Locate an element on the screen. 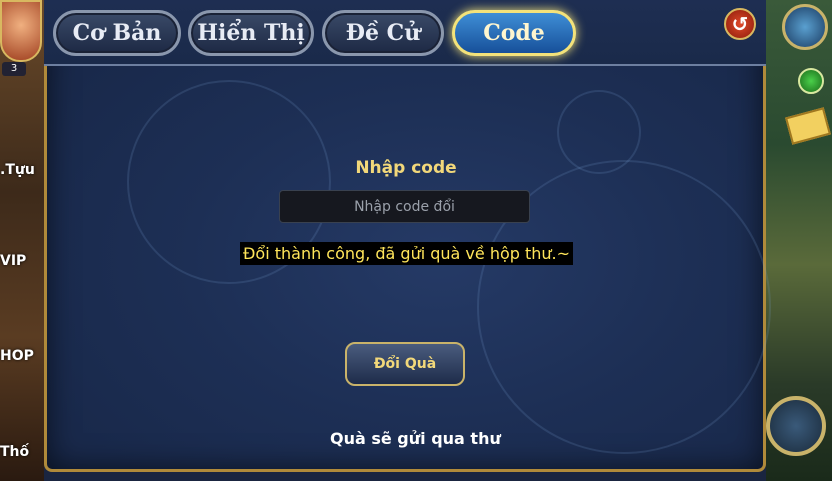  level-badge: 3 is located at coordinates (14, 69).